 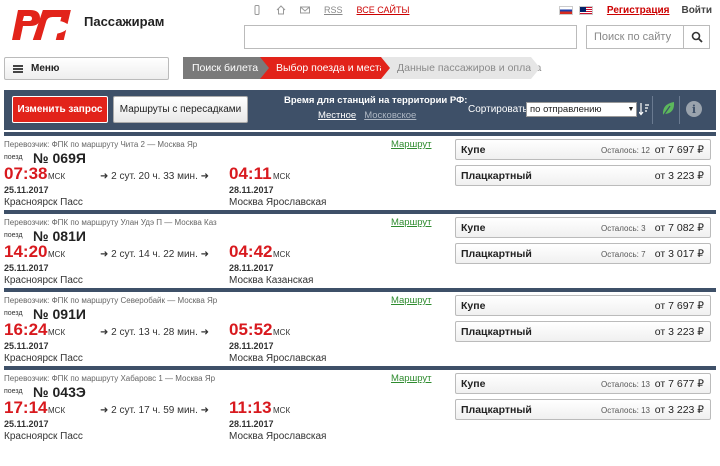 What do you see at coordinates (251, 329) in the screenshot?
I see `arrival-time: 05:52` at bounding box center [251, 329].